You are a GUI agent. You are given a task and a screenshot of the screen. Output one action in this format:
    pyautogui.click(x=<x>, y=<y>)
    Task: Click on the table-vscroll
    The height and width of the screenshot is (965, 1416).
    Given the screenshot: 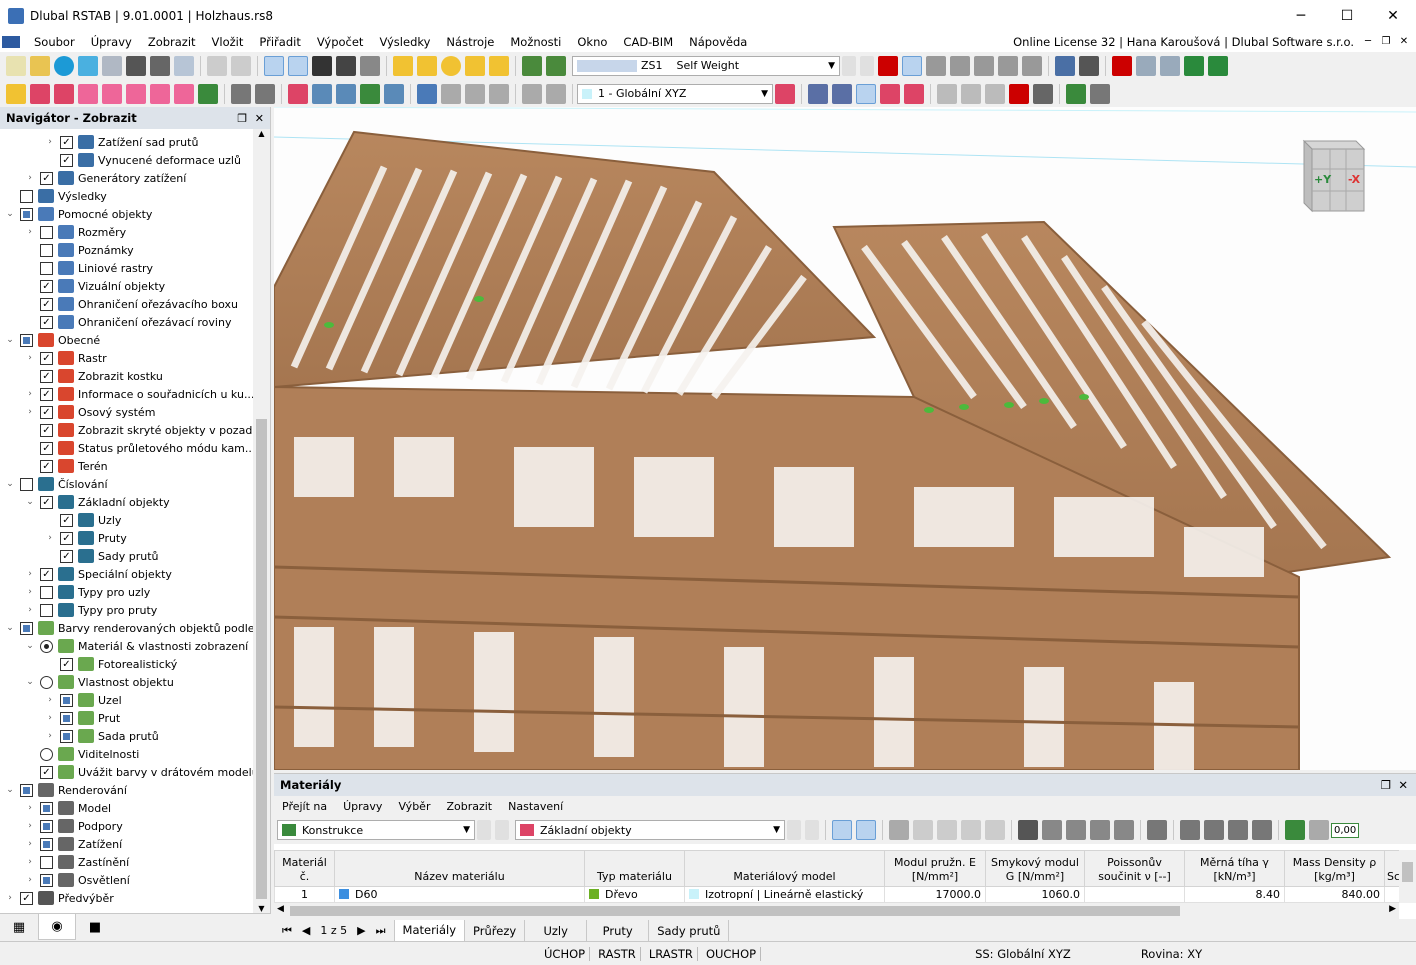 What is the action you would take?
    pyautogui.click(x=1407, y=876)
    